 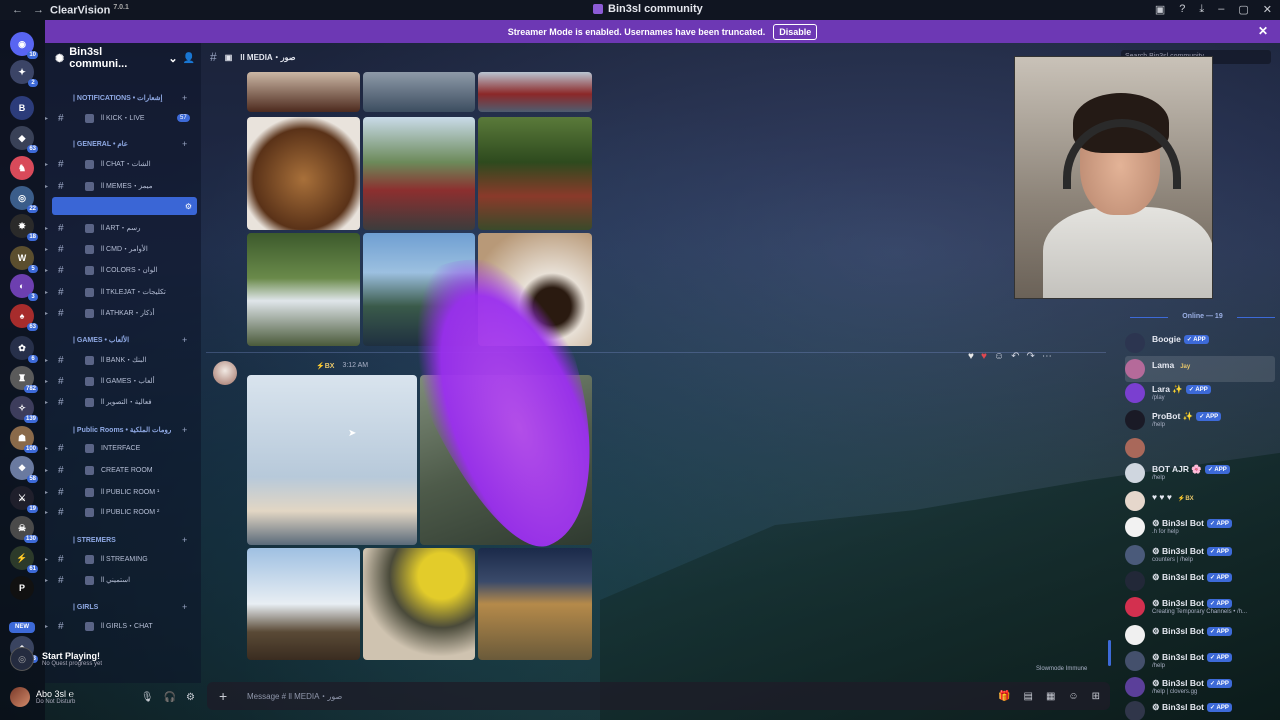 What do you see at coordinates (188, 206) in the screenshot?
I see `channel-settings-icon: ⚙` at bounding box center [188, 206].